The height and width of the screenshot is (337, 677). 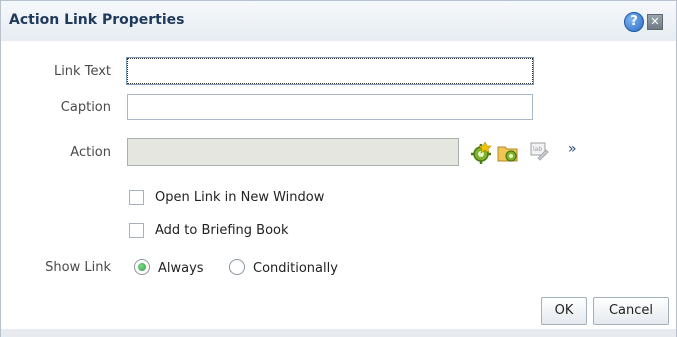 I want to click on link-text-input, so click(x=330, y=71).